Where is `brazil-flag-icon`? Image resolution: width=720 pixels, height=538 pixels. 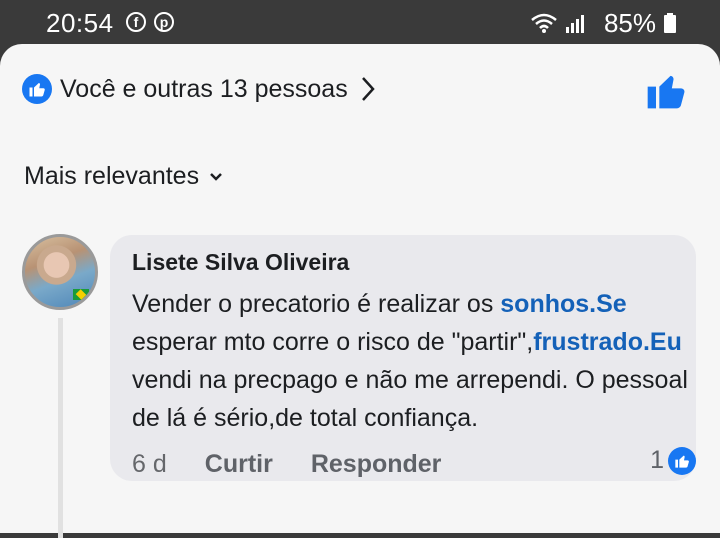
brazil-flag-icon is located at coordinates (81, 294).